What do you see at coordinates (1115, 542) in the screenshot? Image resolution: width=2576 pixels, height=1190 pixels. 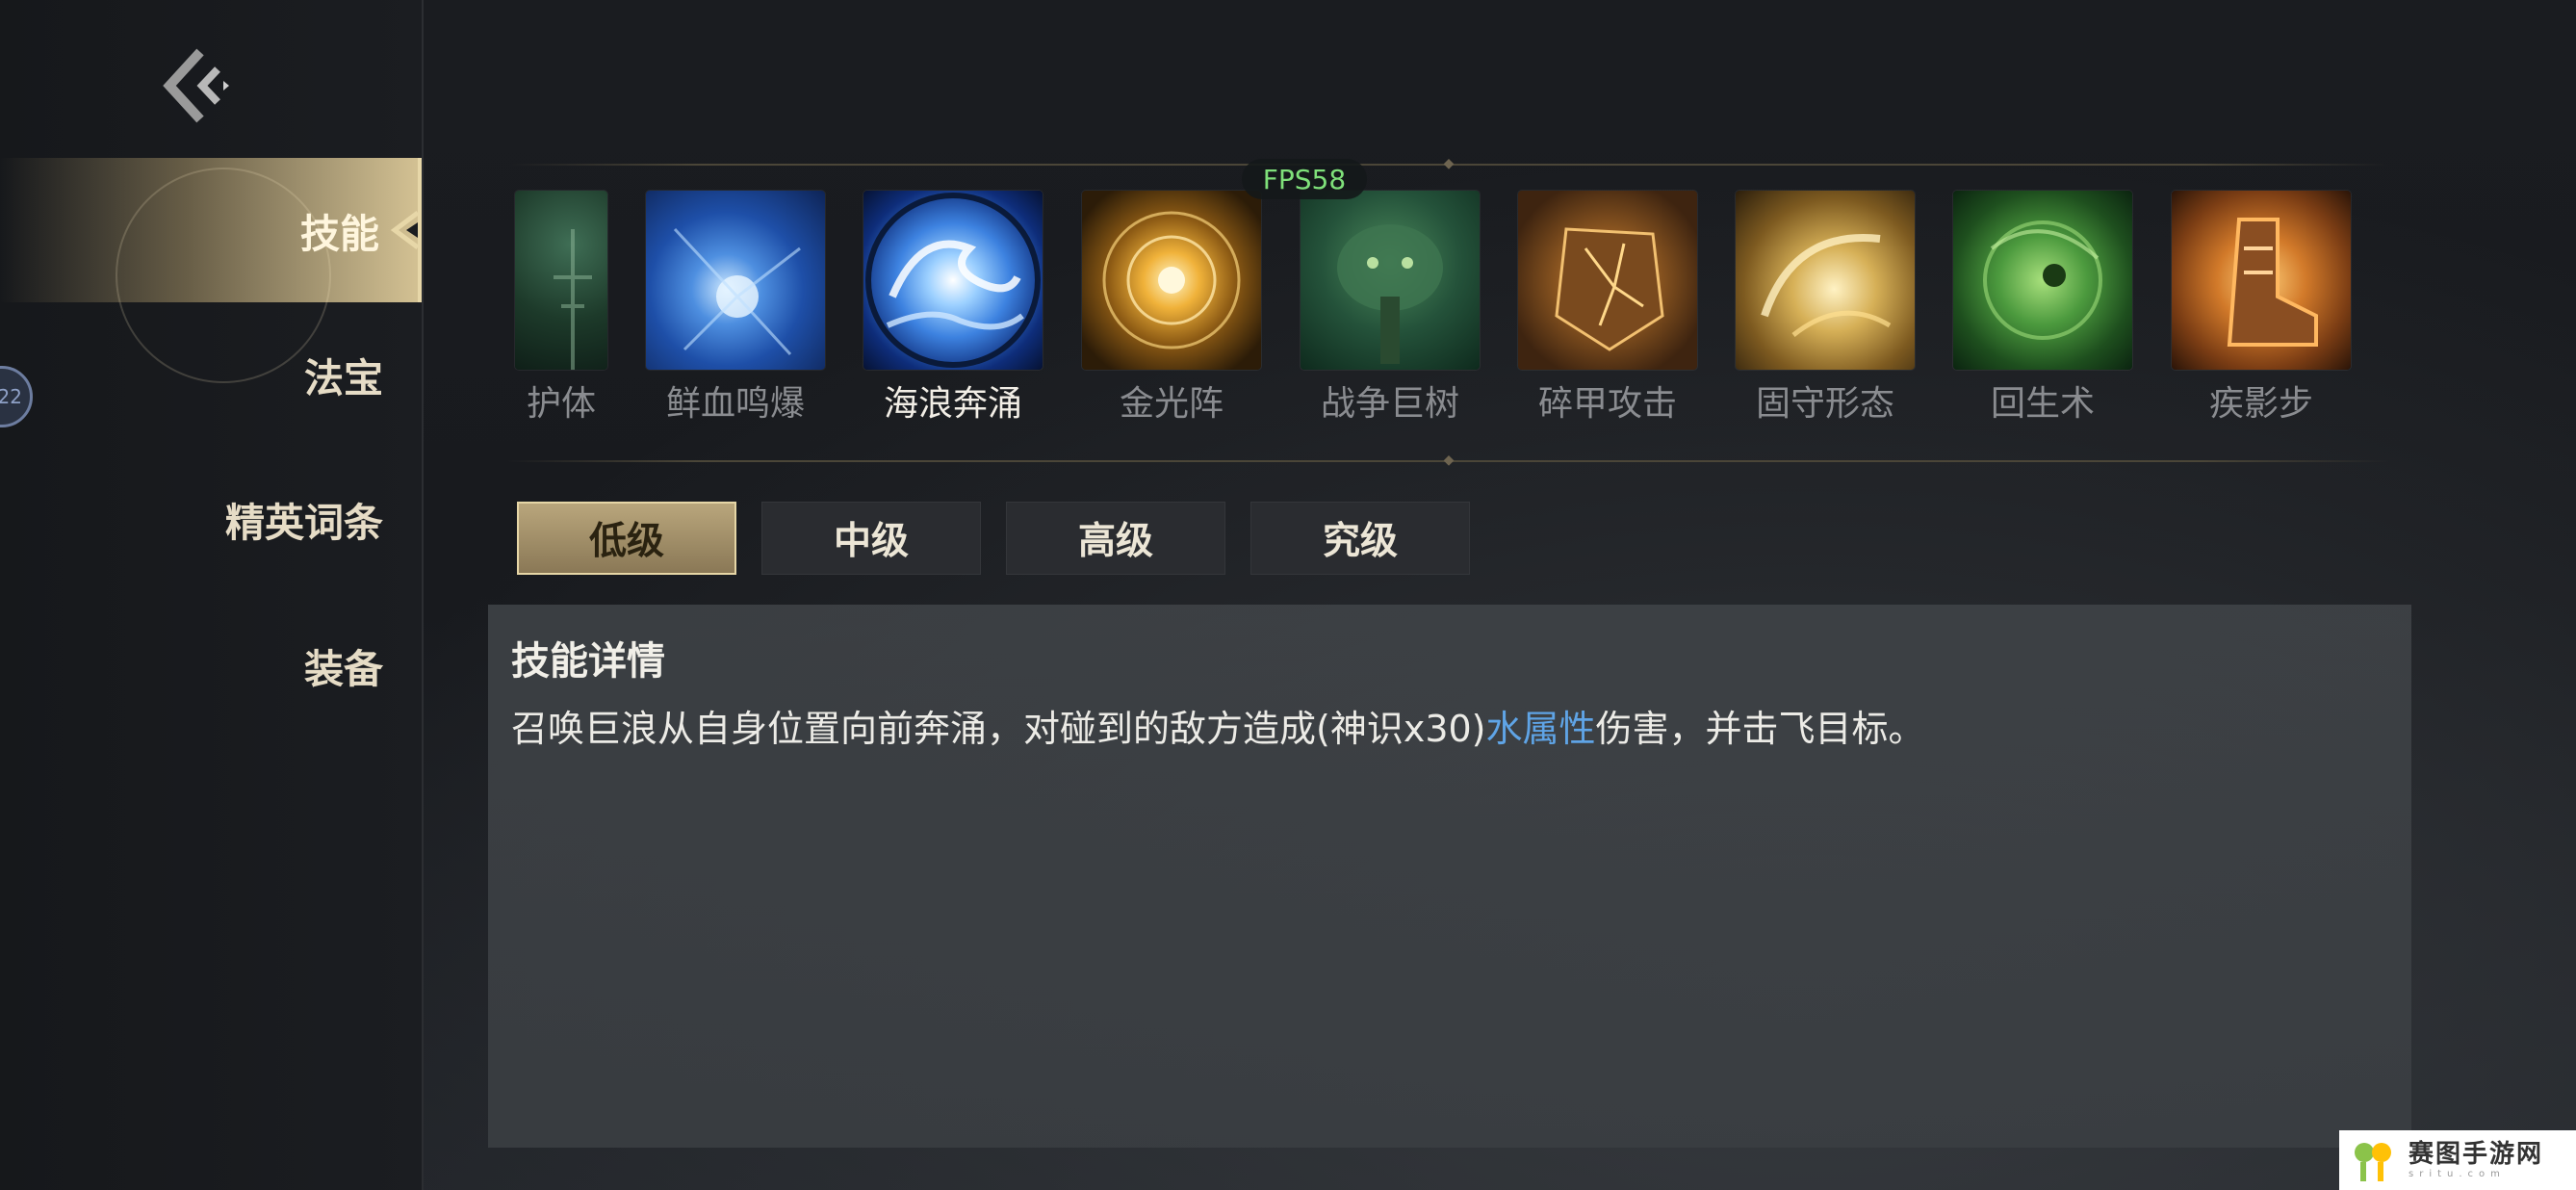 I see `tab-label: 高级` at bounding box center [1115, 542].